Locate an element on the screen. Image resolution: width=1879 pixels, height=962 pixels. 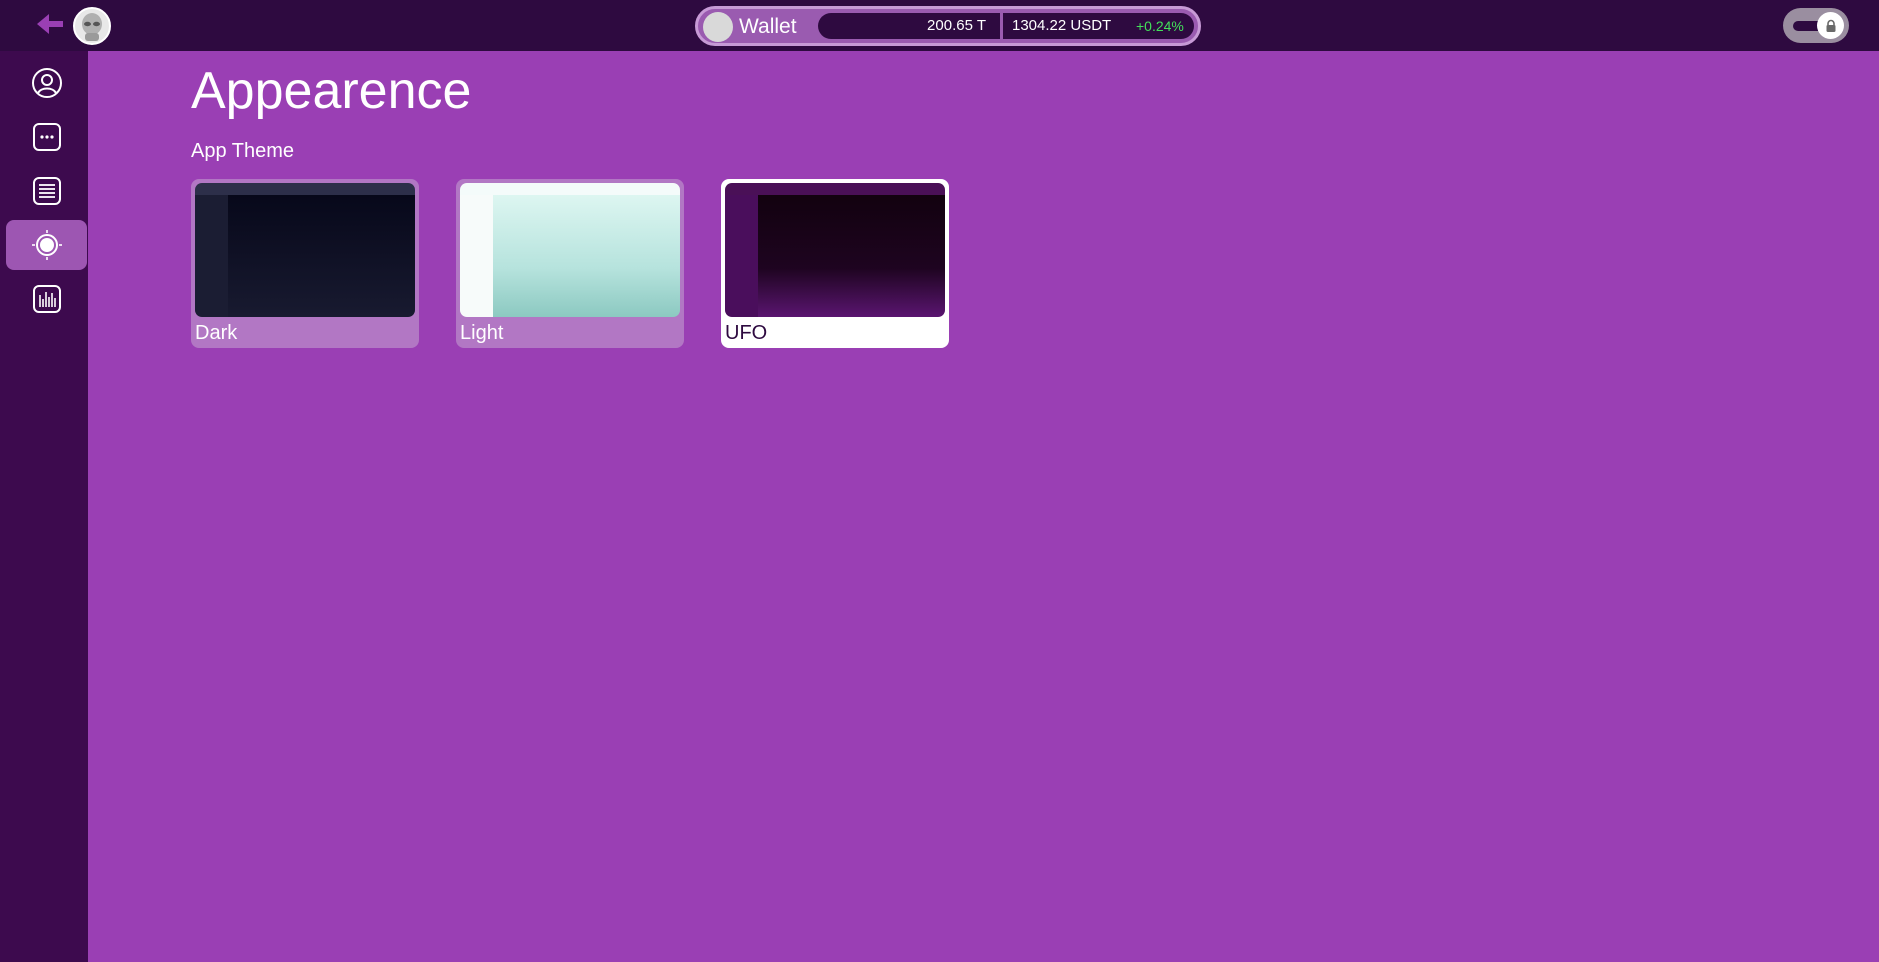
top-bar: Wallet 200.65 T 1304.22 USDT +0.24% is located at coordinates (939, 25).